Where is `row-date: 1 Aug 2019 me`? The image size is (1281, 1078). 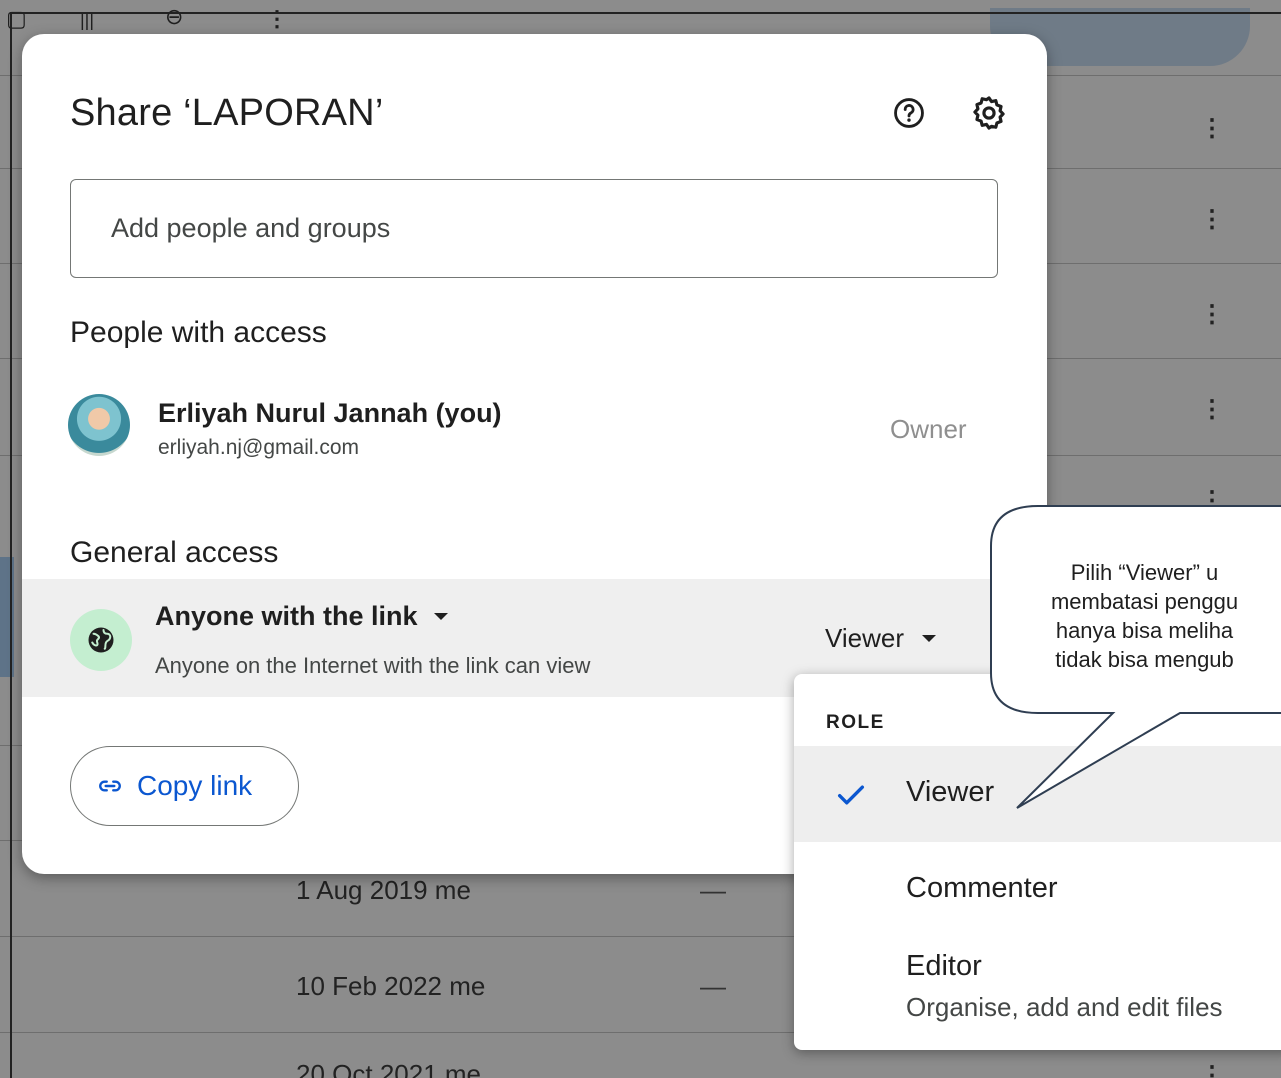 row-date: 1 Aug 2019 me is located at coordinates (383, 890).